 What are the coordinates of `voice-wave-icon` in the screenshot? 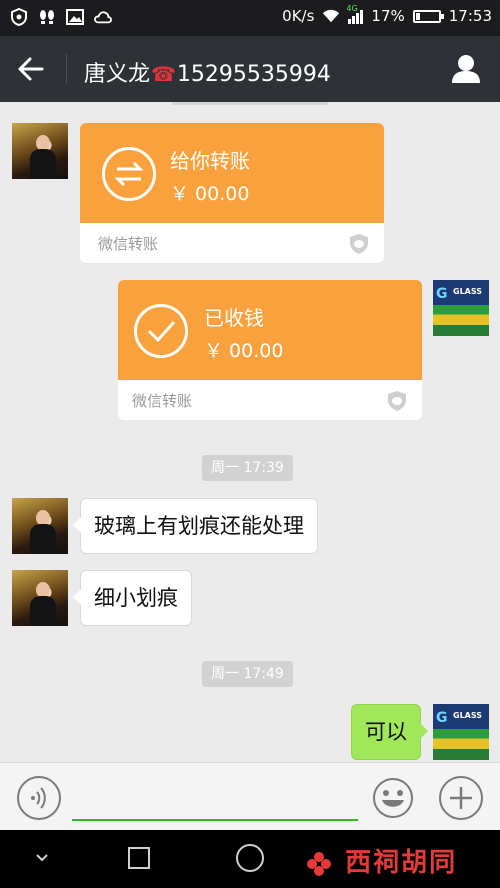 It's located at (38, 798).